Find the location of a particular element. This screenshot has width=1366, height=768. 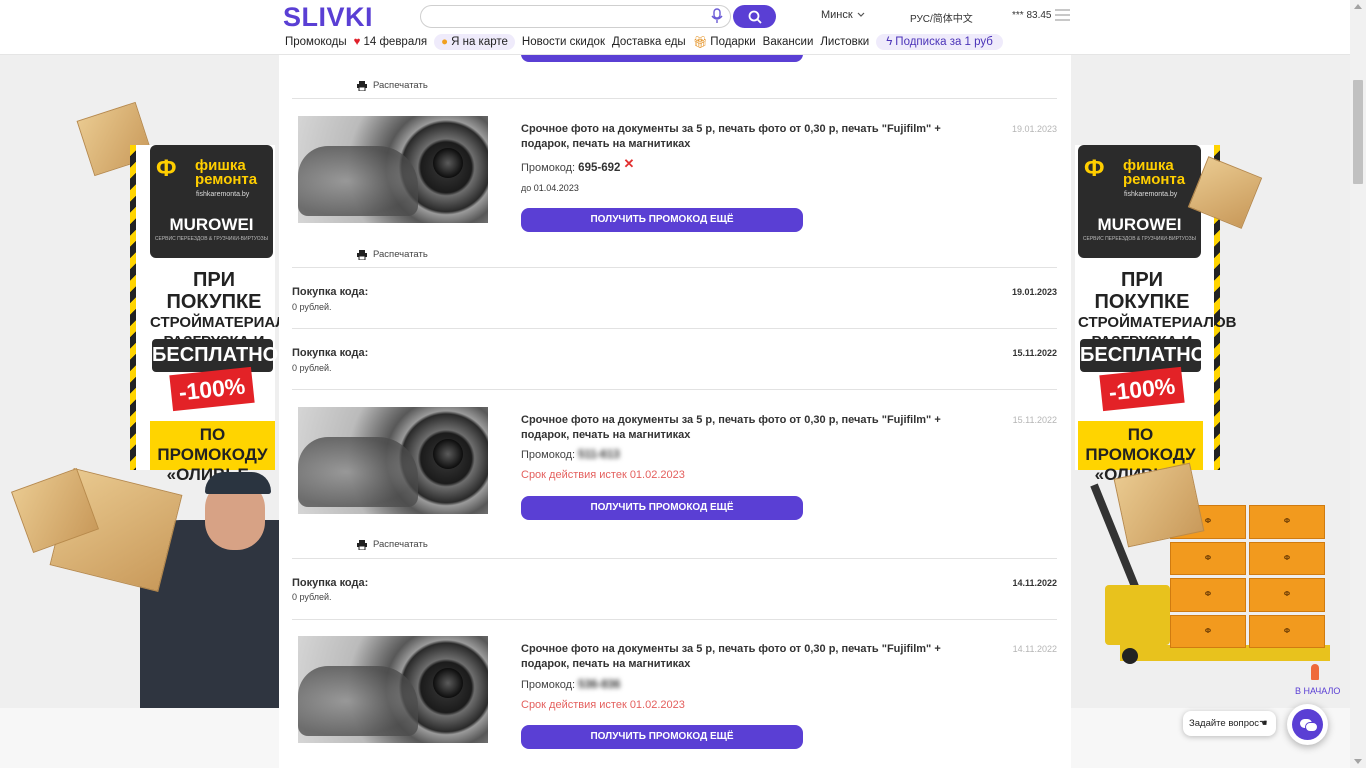

promocode: Промокод: 695-692 ✕ is located at coordinates (578, 165).